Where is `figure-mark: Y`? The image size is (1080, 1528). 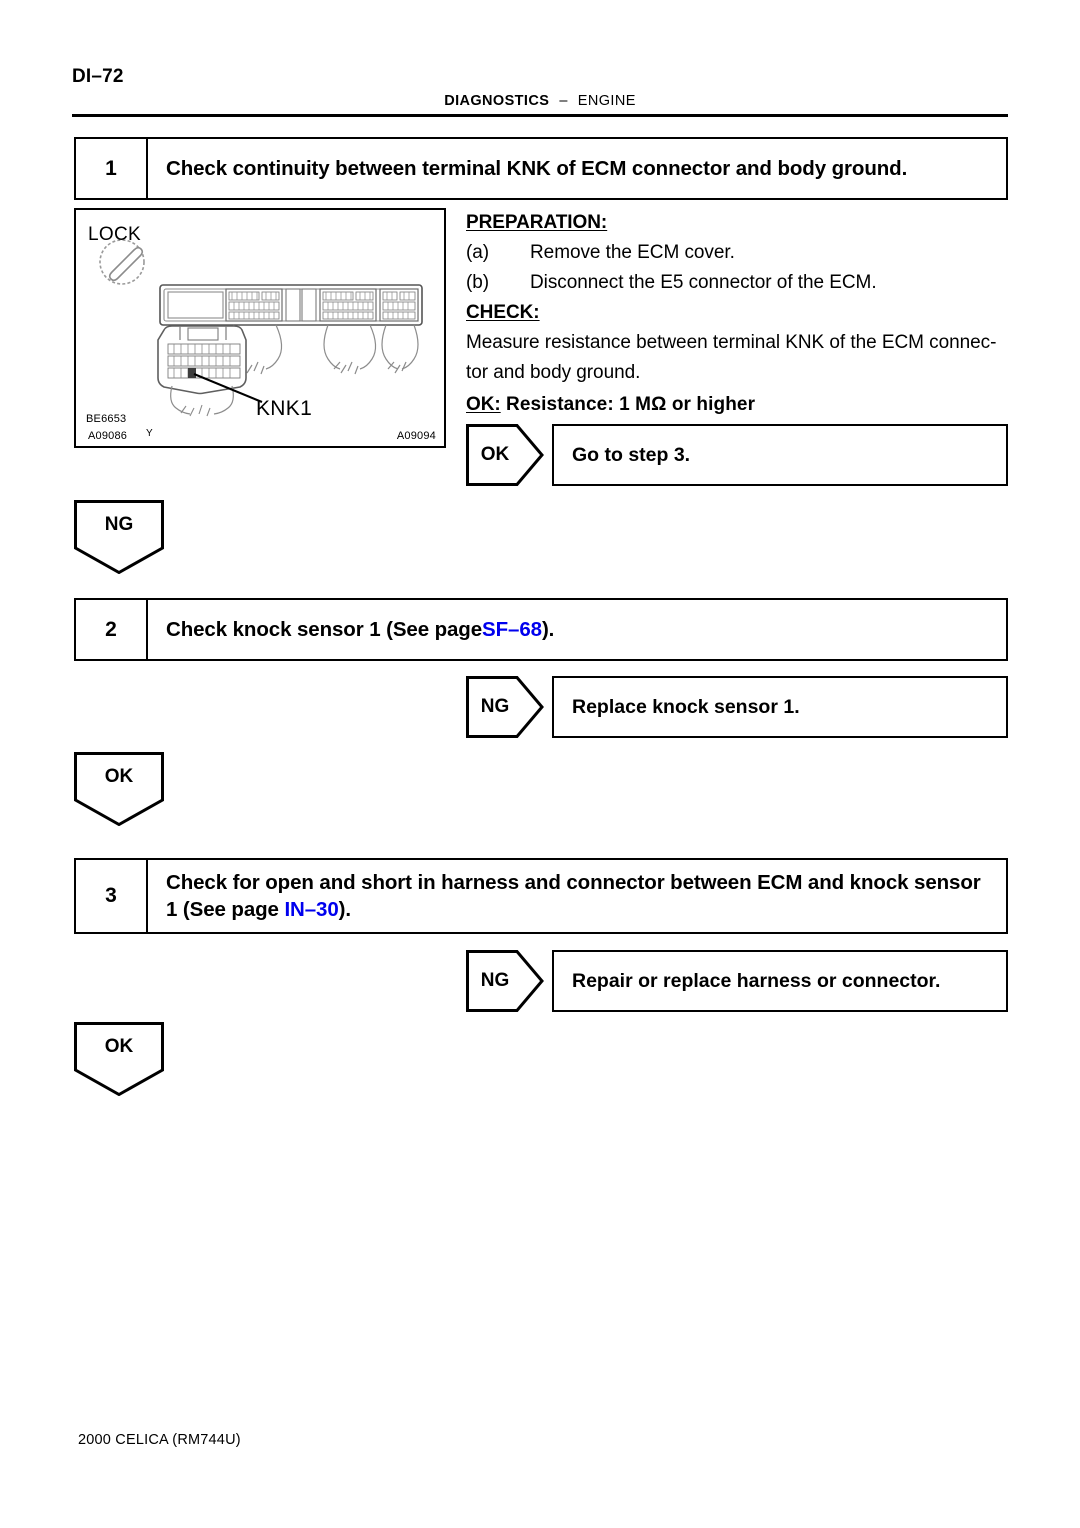
figure-mark: Y is located at coordinates (149, 433).